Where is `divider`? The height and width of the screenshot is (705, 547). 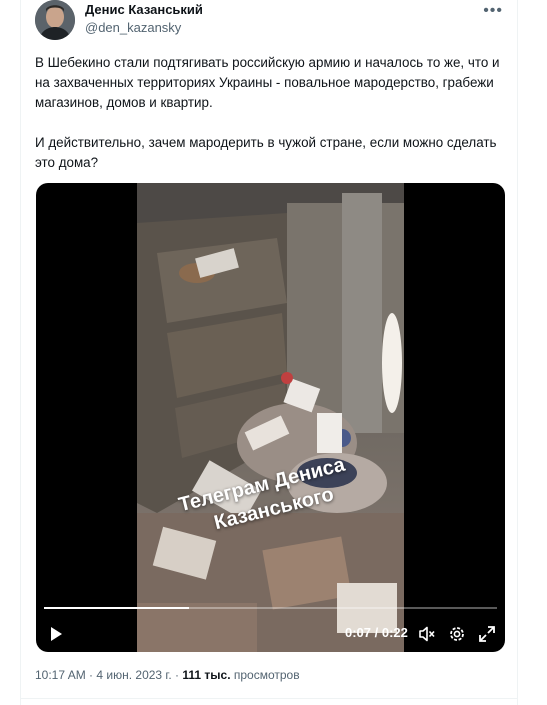 divider is located at coordinates (269, 698).